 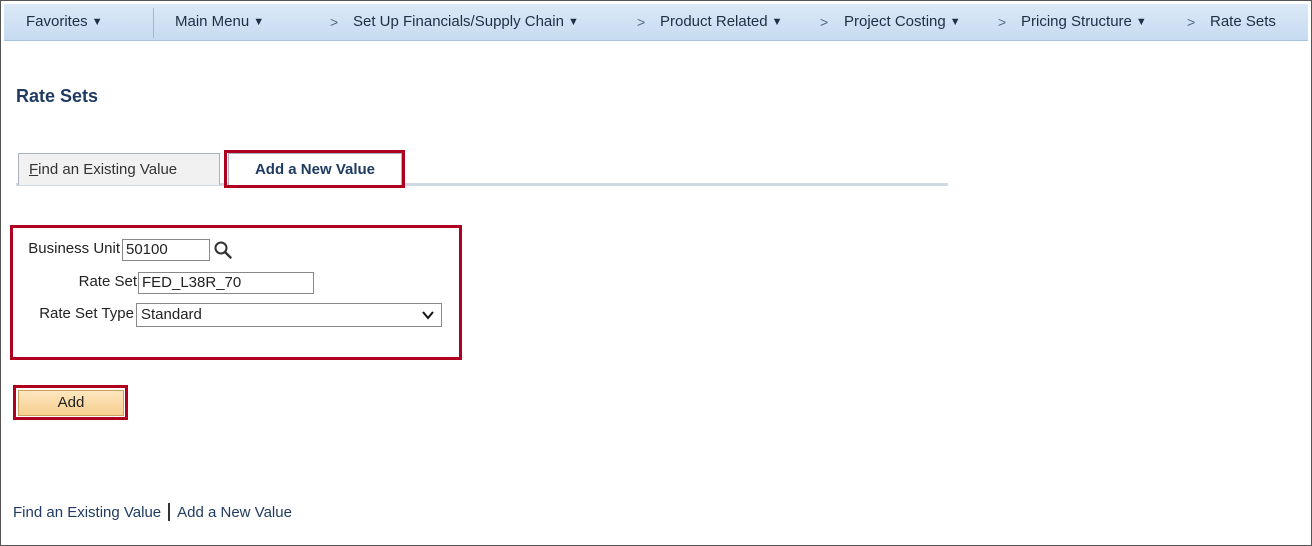 What do you see at coordinates (57, 96) in the screenshot?
I see `page-title: Rate Sets` at bounding box center [57, 96].